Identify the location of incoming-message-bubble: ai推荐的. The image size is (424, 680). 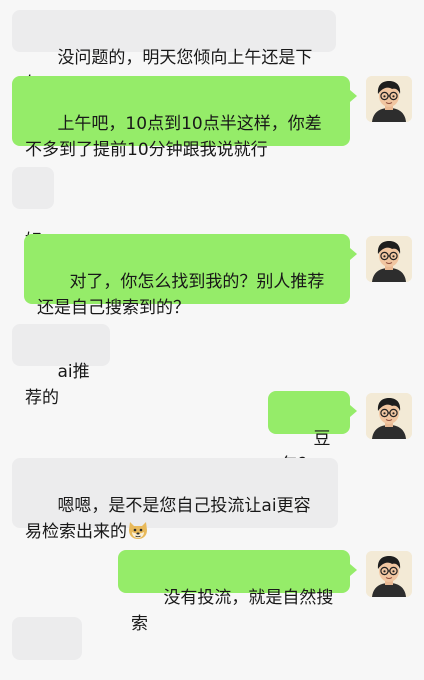
(61, 366).